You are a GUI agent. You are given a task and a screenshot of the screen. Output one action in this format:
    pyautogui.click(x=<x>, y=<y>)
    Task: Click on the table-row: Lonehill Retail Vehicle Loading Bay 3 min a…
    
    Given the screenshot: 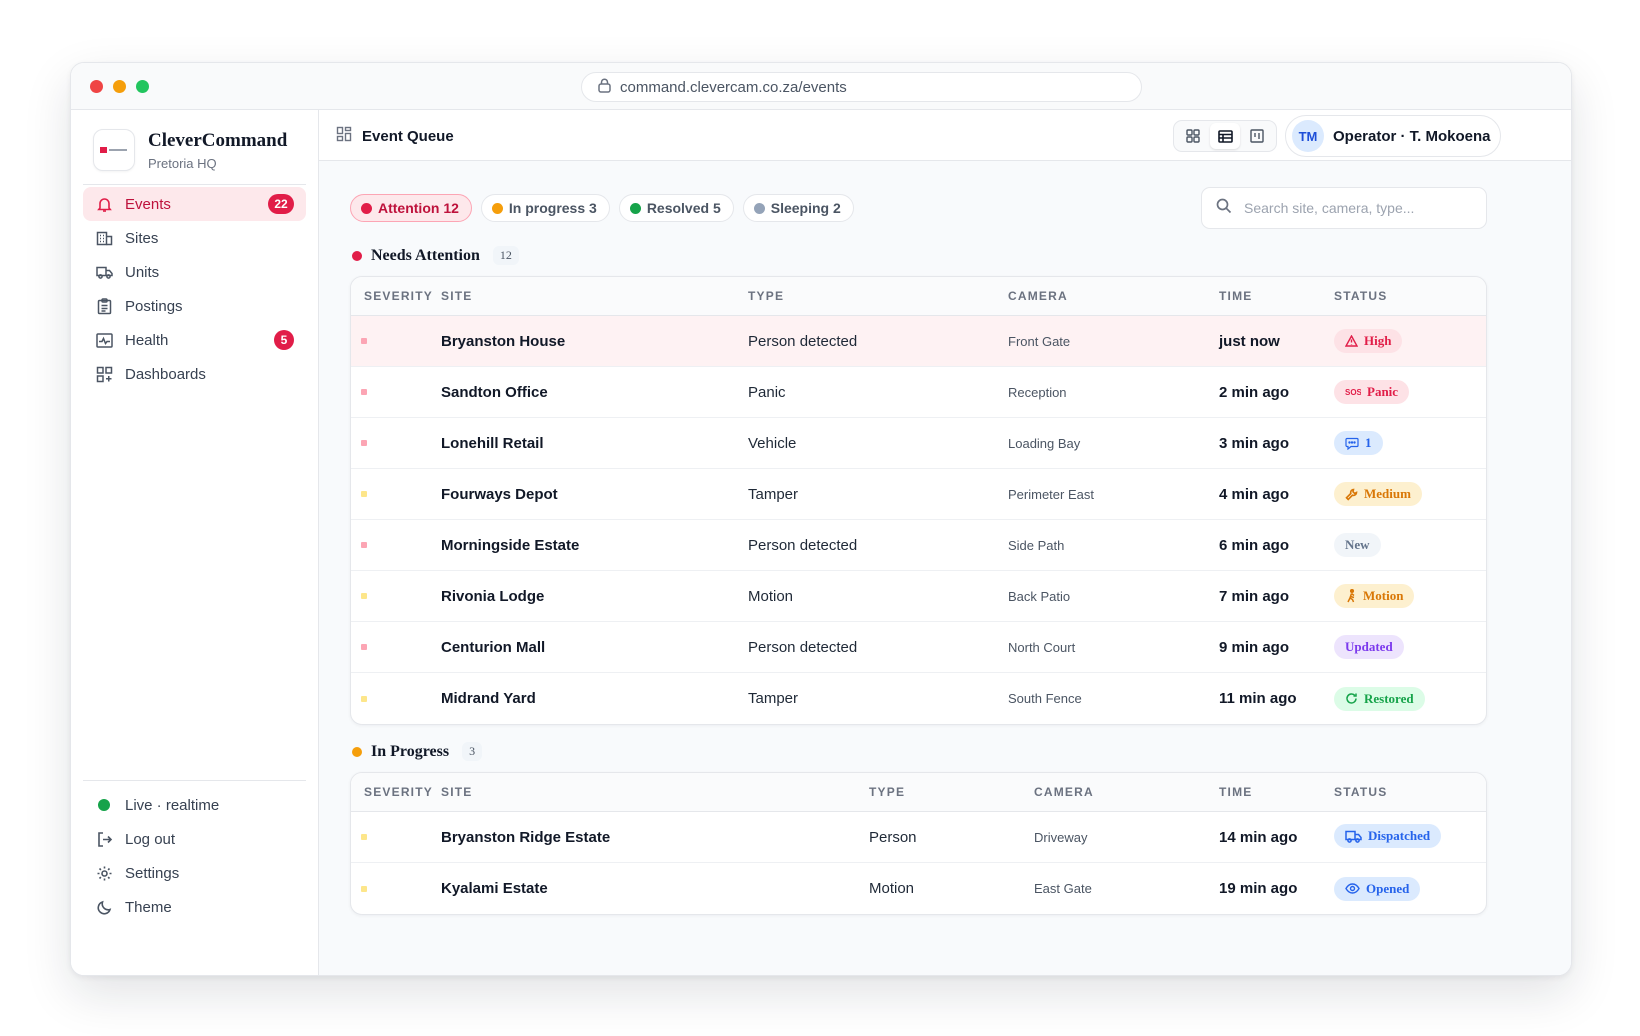 What is the action you would take?
    pyautogui.click(x=918, y=443)
    